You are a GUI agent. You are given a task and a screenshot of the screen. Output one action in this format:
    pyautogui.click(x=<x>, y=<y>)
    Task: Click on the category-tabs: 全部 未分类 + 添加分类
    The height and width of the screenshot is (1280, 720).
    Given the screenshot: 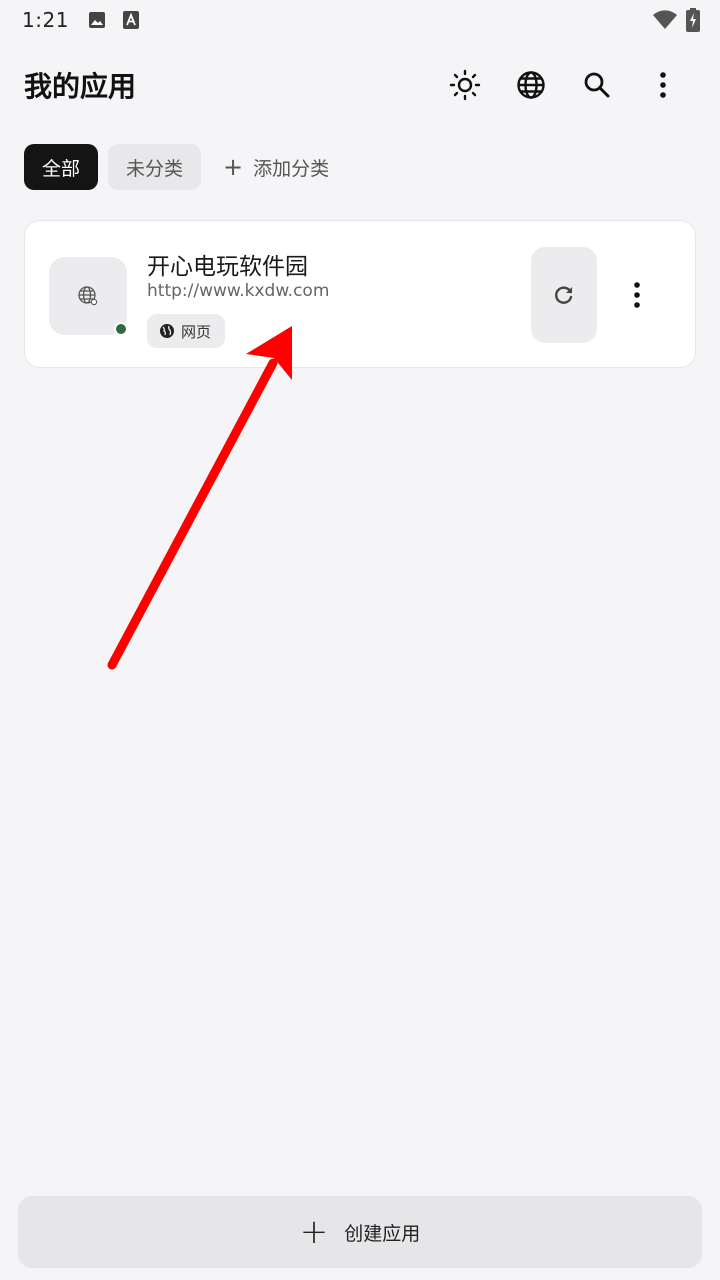 What is the action you would take?
    pyautogui.click(x=182, y=167)
    